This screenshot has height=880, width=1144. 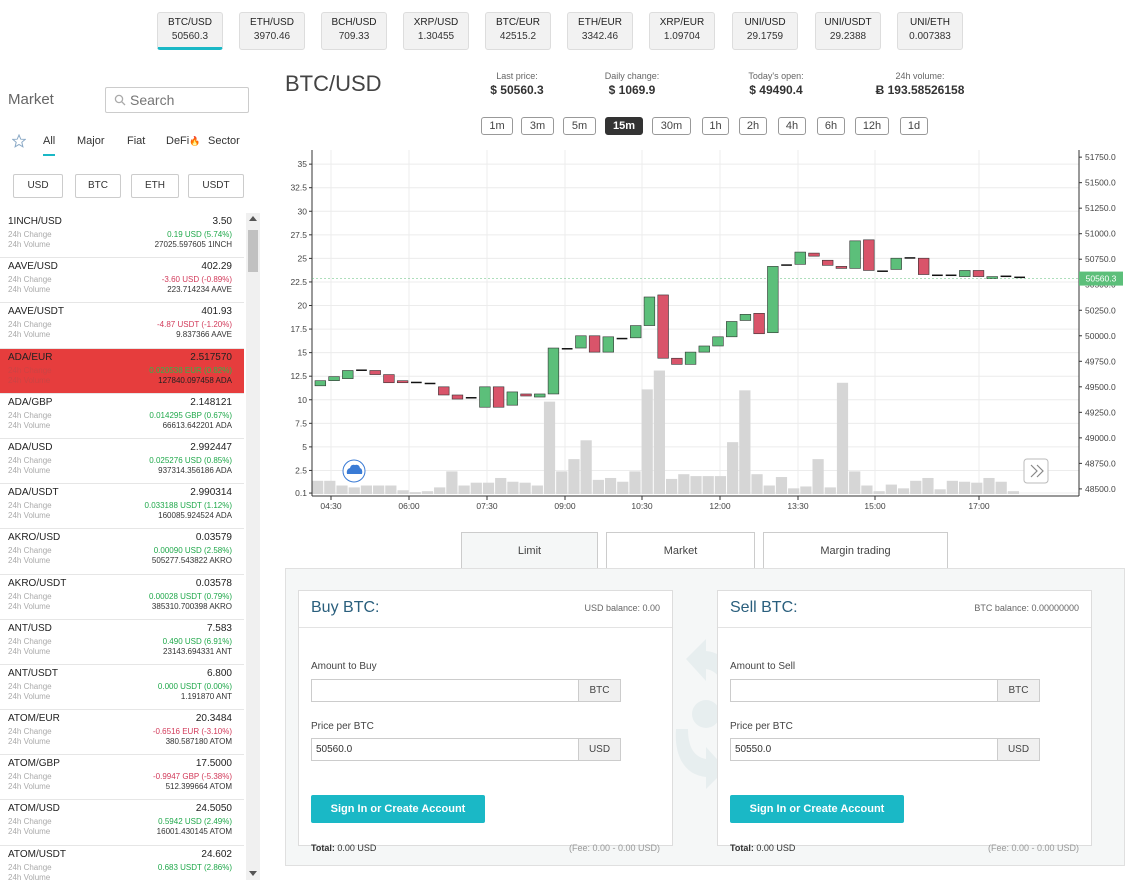 What do you see at coordinates (303, 353) in the screenshot?
I see `volume-tick-label: 15` at bounding box center [303, 353].